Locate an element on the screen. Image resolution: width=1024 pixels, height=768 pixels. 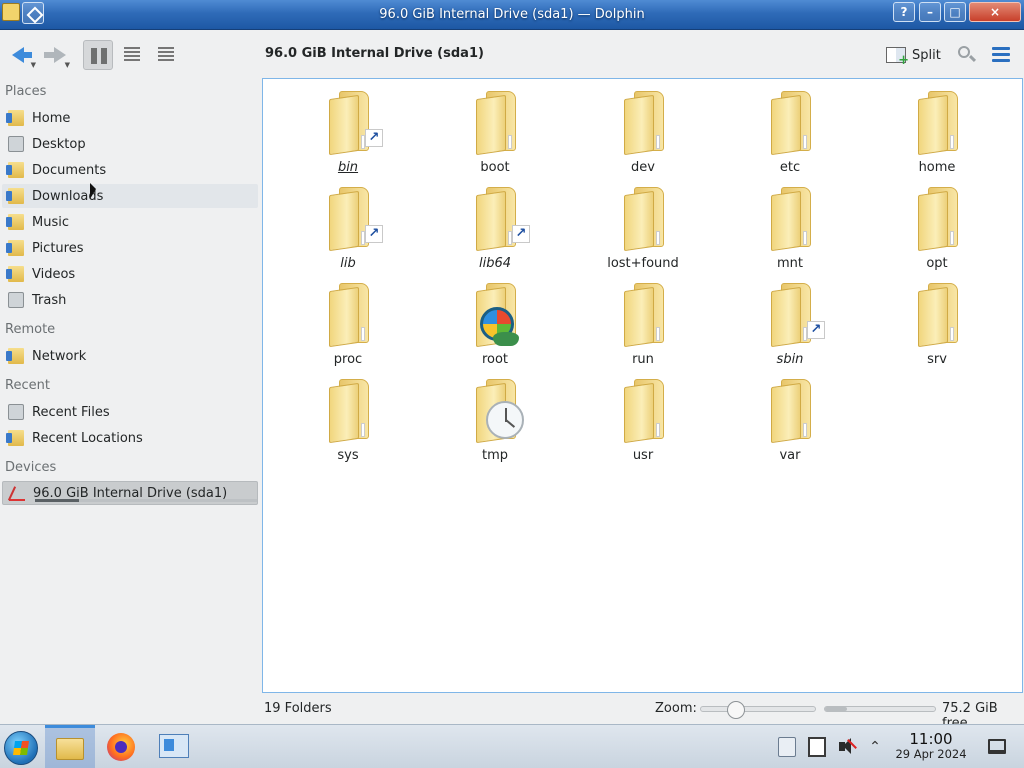
help-button: ? is located at coordinates (904, 12).